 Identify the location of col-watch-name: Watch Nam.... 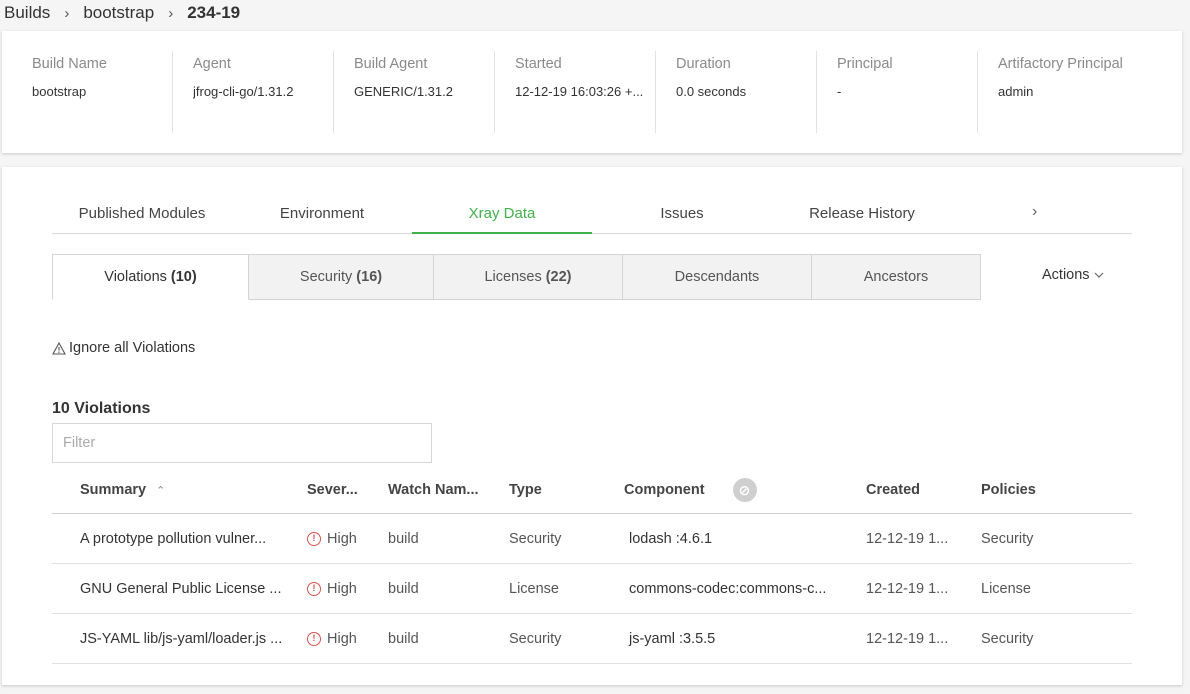
(448, 490).